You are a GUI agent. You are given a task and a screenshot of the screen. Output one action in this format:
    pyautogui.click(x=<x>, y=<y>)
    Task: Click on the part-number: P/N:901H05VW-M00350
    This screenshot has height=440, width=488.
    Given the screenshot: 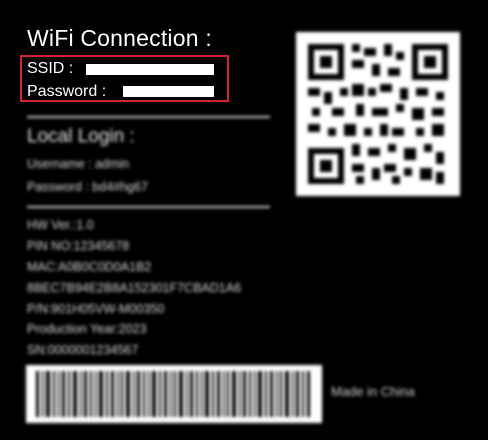 What is the action you would take?
    pyautogui.click(x=96, y=309)
    